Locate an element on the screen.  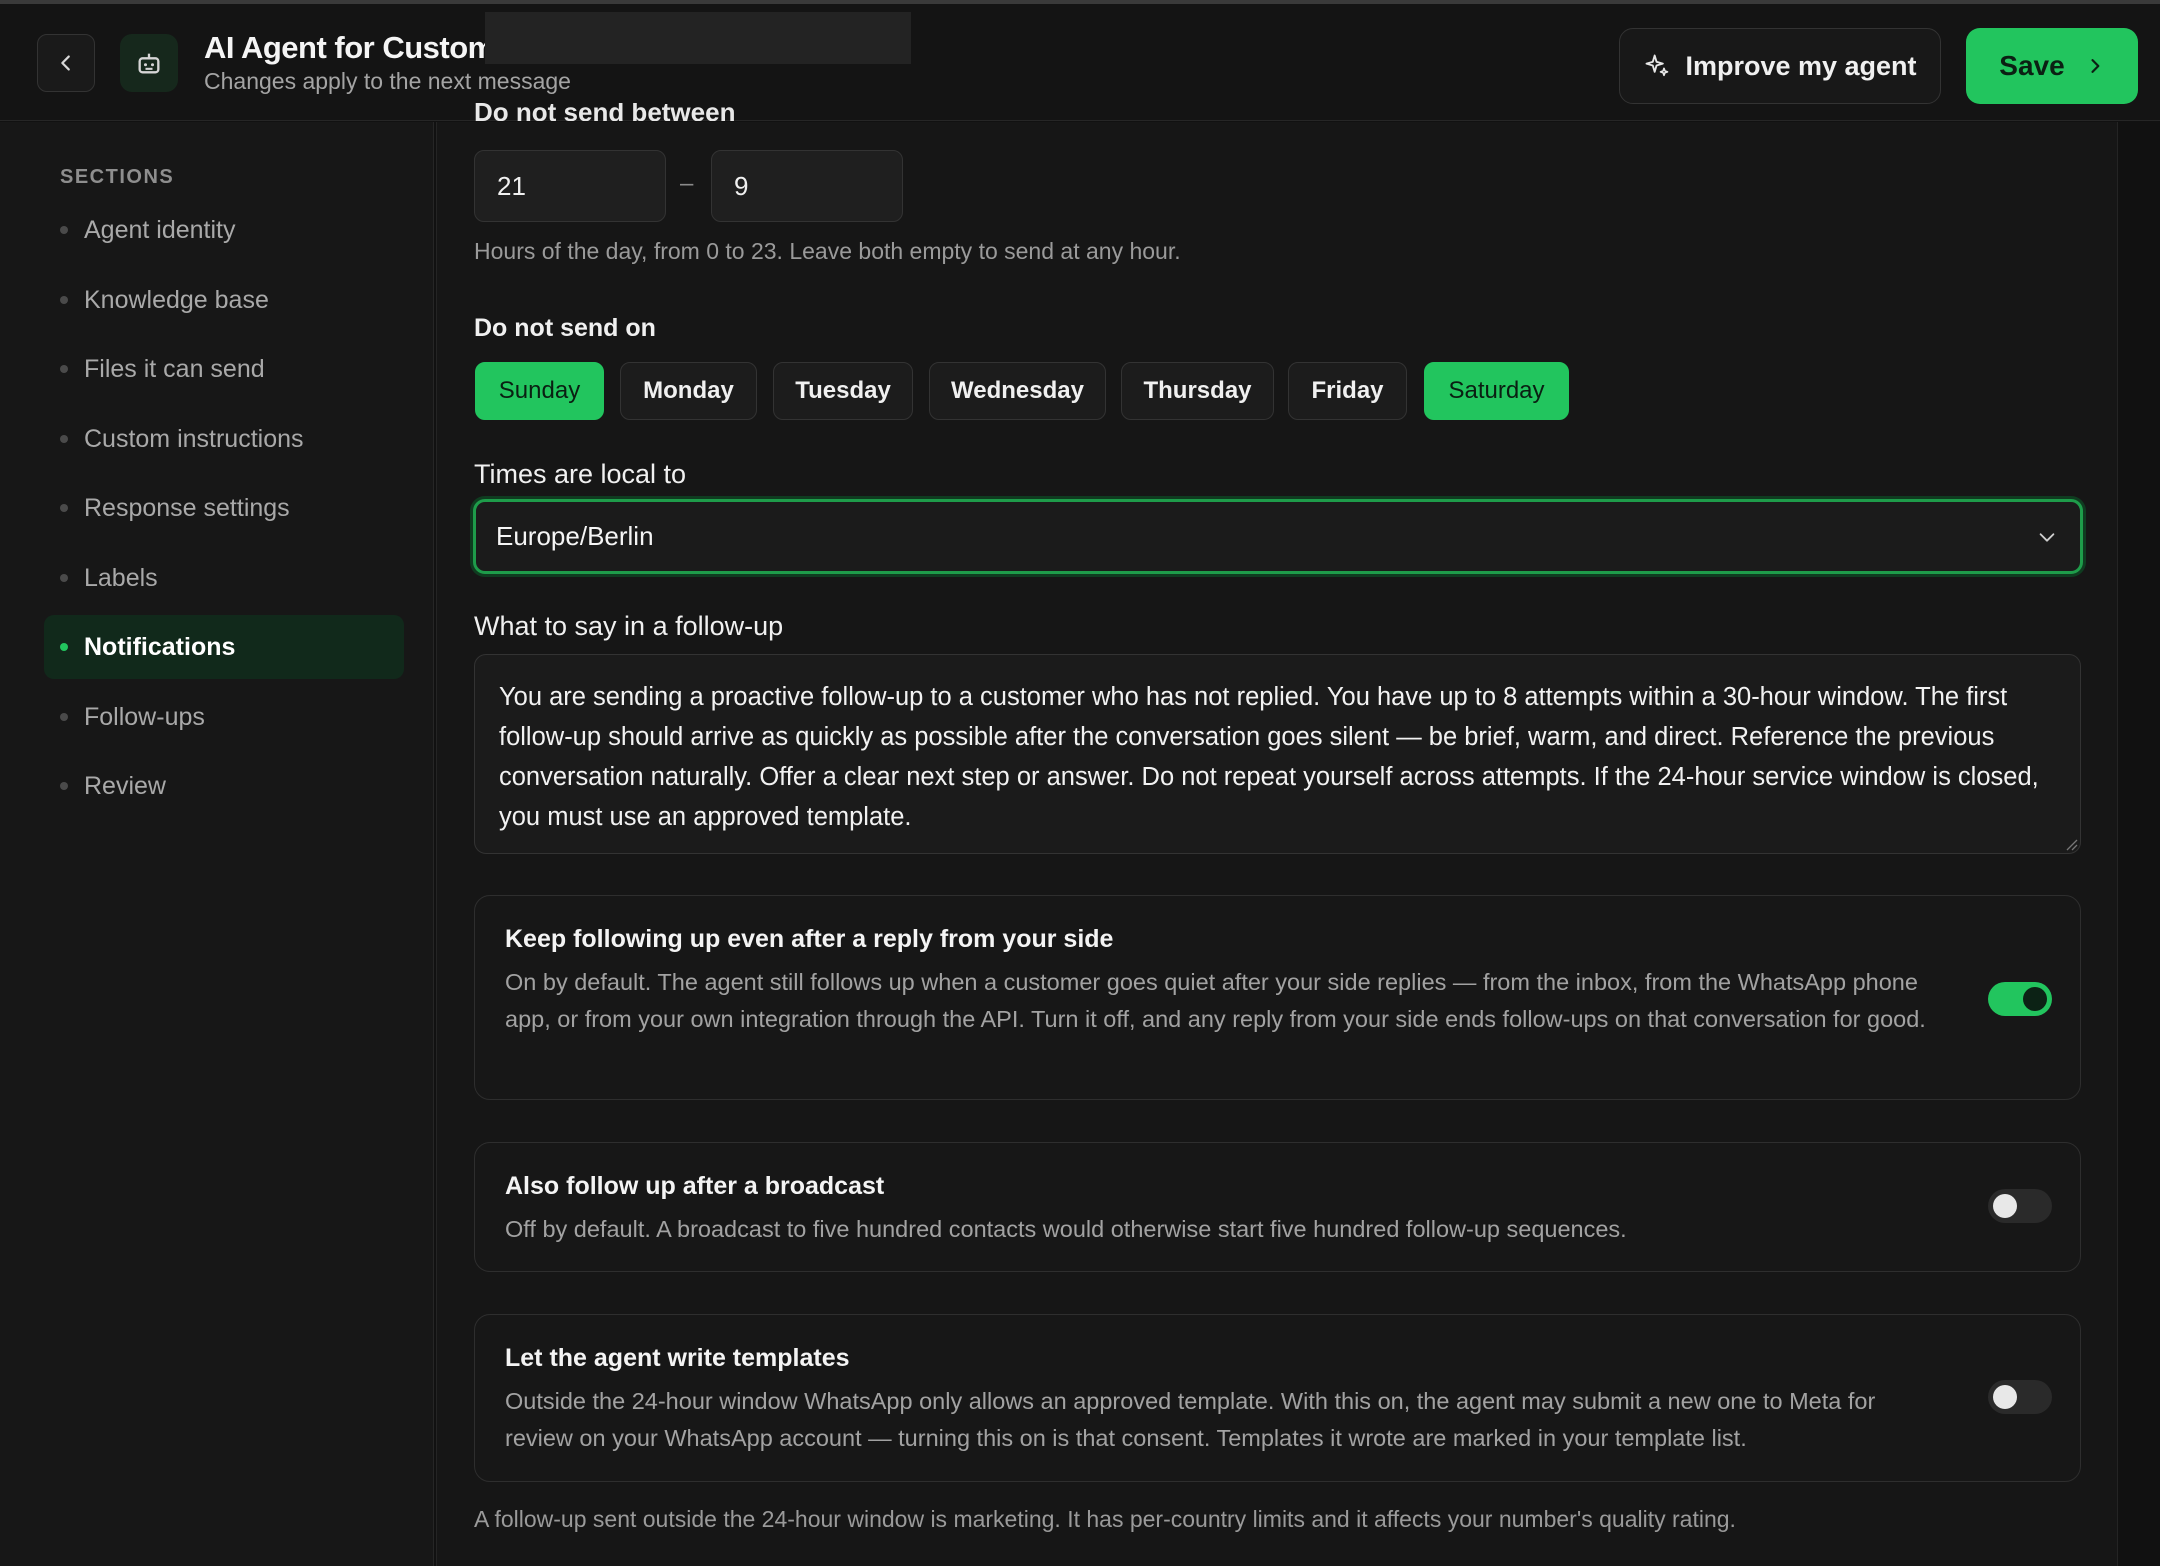
day-monday-button: Monday is located at coordinates (688, 391).